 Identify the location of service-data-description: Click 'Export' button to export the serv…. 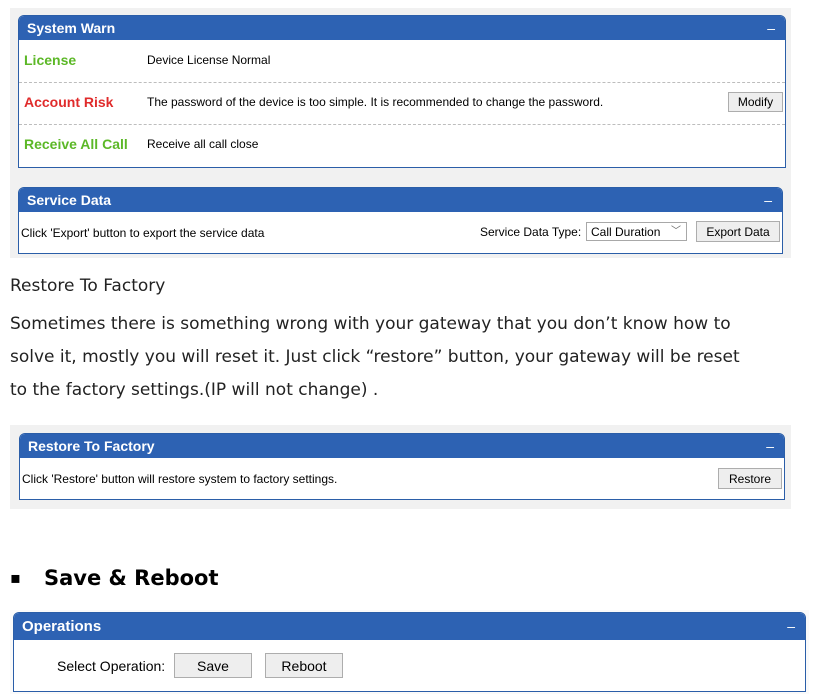
(143, 233).